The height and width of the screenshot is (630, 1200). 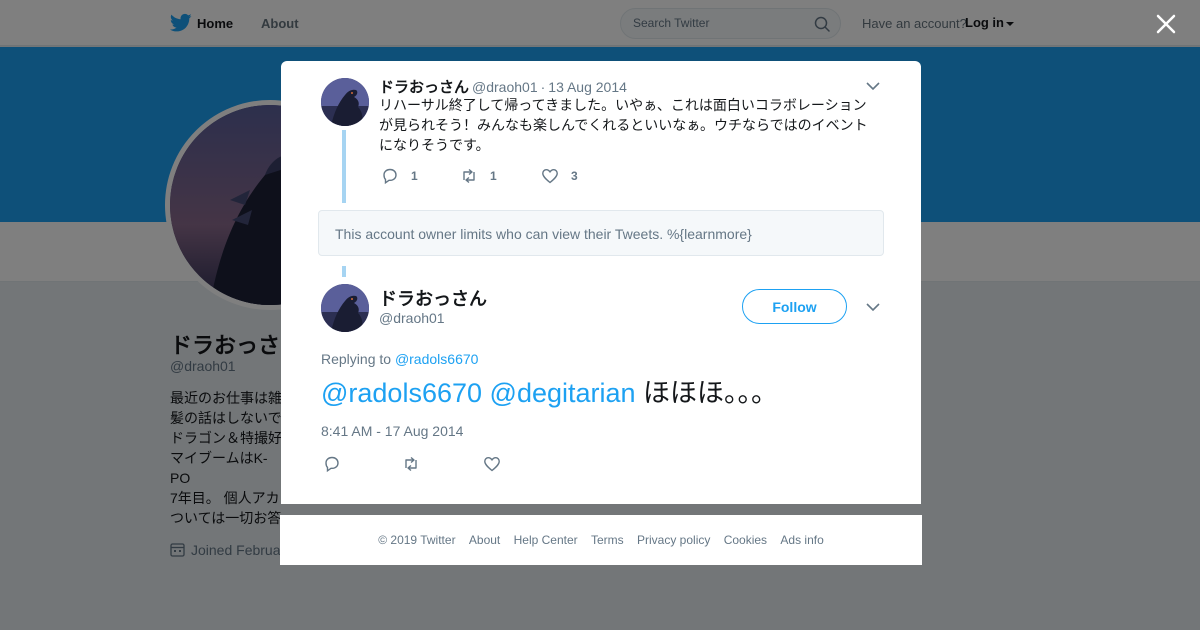 What do you see at coordinates (711, 393) in the screenshot?
I see `tweet2-body: ほほほ。。。` at bounding box center [711, 393].